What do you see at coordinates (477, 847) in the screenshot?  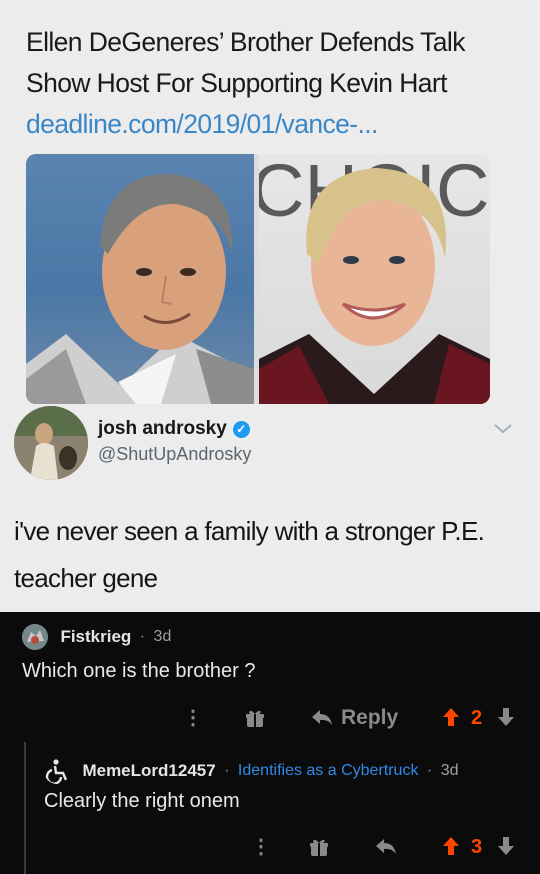 I see `vote-count: 3` at bounding box center [477, 847].